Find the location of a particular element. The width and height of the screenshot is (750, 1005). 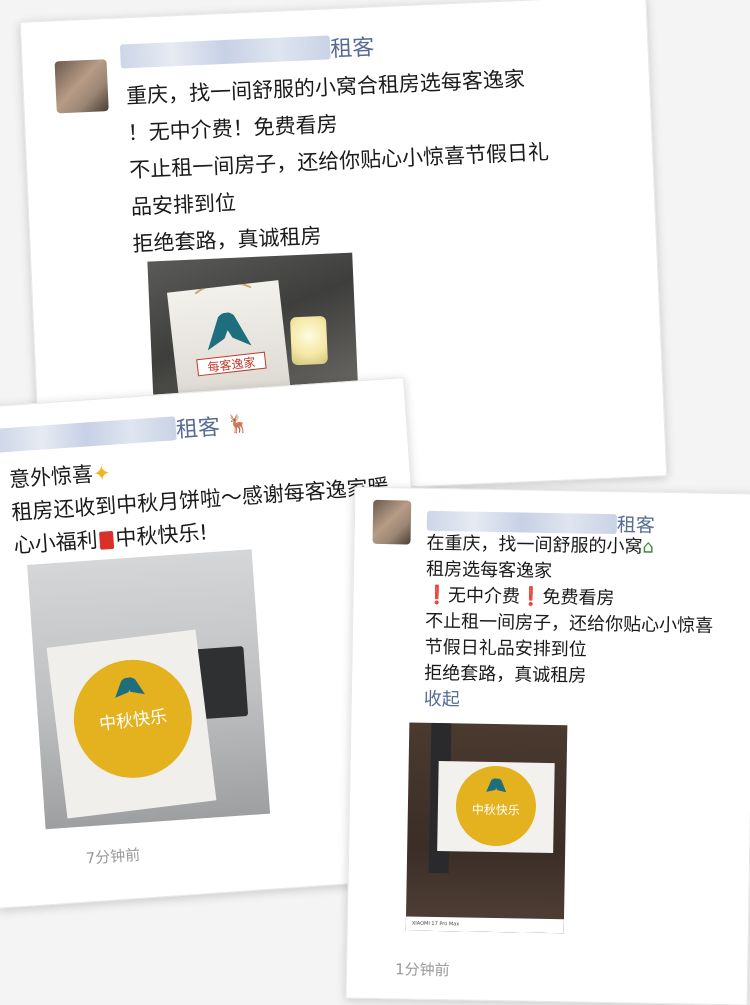

post-photo: 中秋快乐 XIAOMI 17 Pro Max is located at coordinates (486, 828).